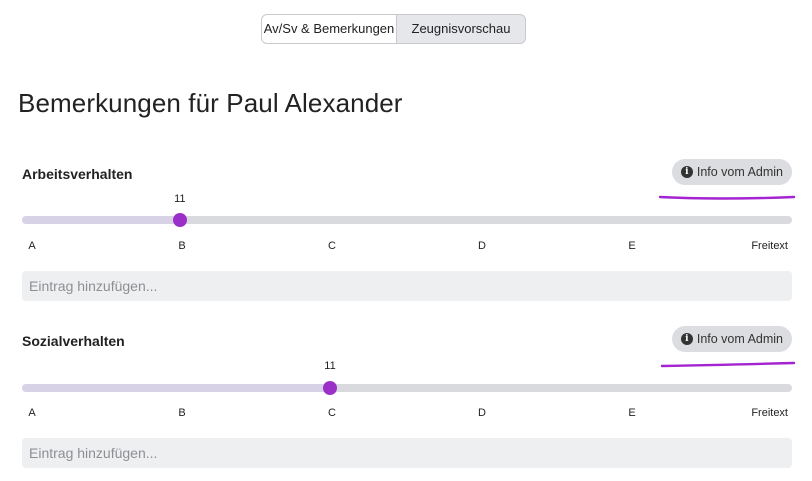 The image size is (812, 481). I want to click on tab-av-sv-bemerkungen: Av/Sv & Bemerkungen, so click(329, 29).